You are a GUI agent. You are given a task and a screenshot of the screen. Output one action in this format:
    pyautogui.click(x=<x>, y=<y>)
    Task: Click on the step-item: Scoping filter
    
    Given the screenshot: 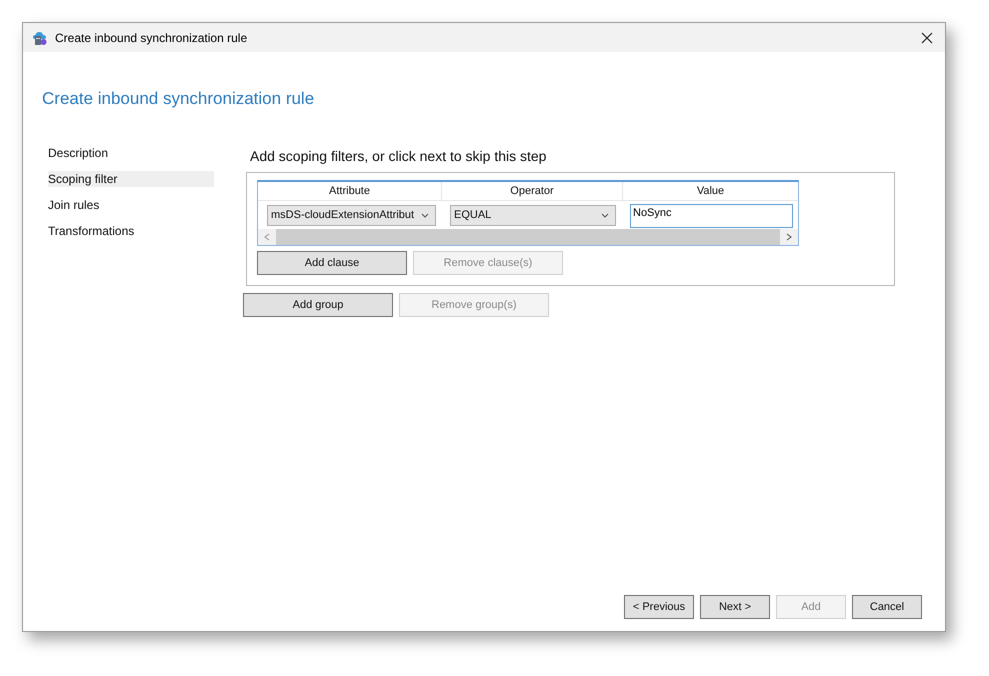 What is the action you would take?
    pyautogui.click(x=131, y=179)
    